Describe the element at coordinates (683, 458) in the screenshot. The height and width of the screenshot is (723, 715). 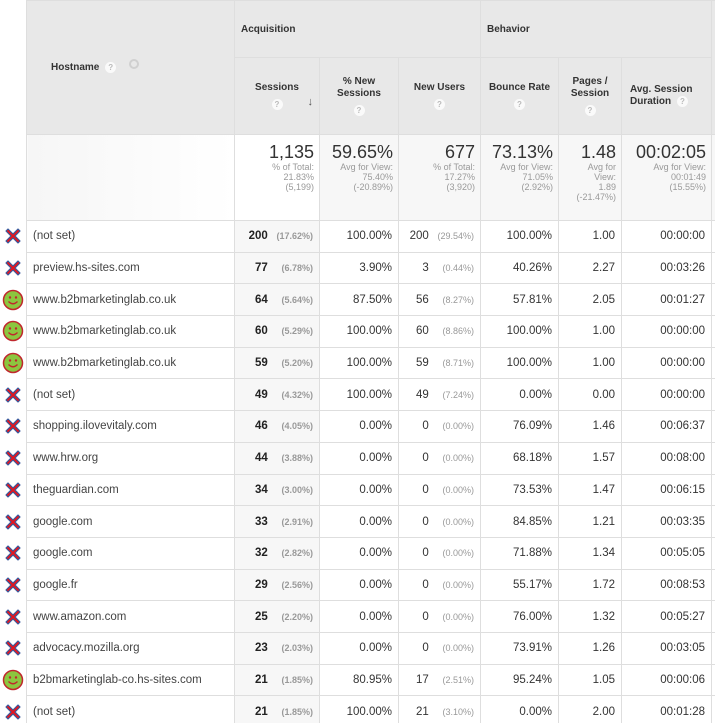
I see `avg-session-duration-value: 00:08:00` at that location.